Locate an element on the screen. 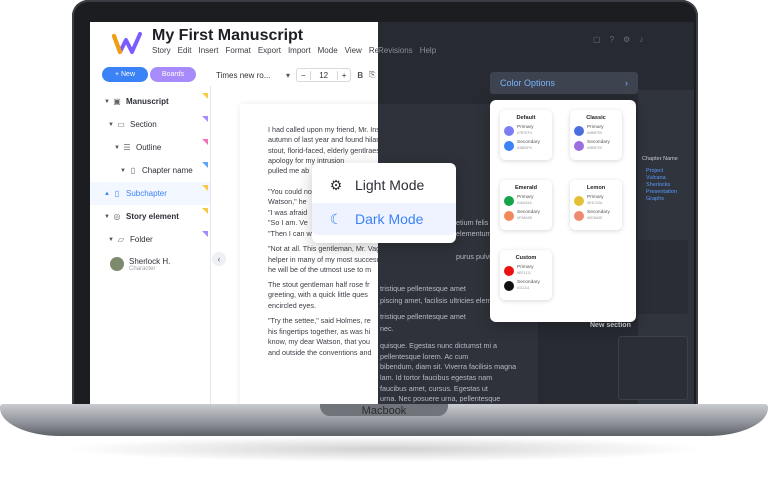 The height and width of the screenshot is (490, 768). bell-icon: ♪ is located at coordinates (641, 39).